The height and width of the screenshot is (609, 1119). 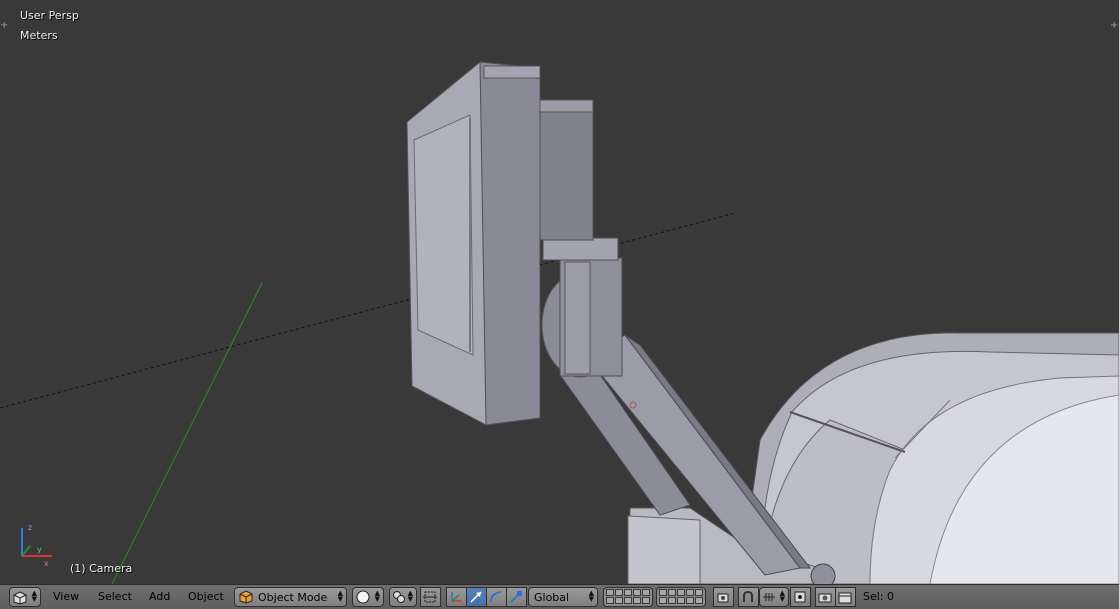 What do you see at coordinates (4, 26) in the screenshot?
I see `expand-toolshelf-icon: +` at bounding box center [4, 26].